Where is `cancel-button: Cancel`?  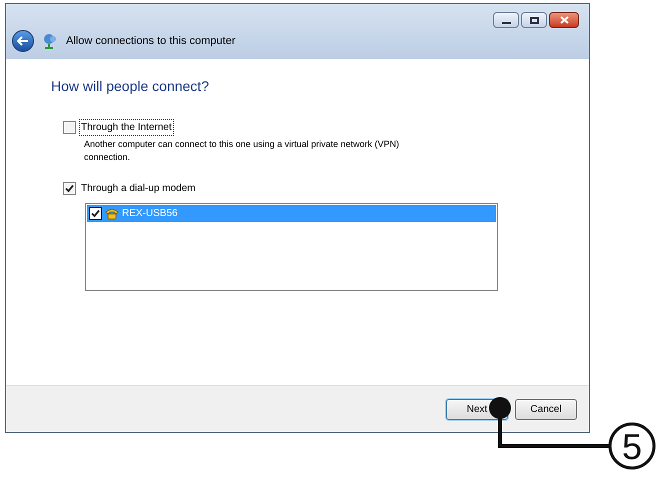
cancel-button: Cancel is located at coordinates (546, 409).